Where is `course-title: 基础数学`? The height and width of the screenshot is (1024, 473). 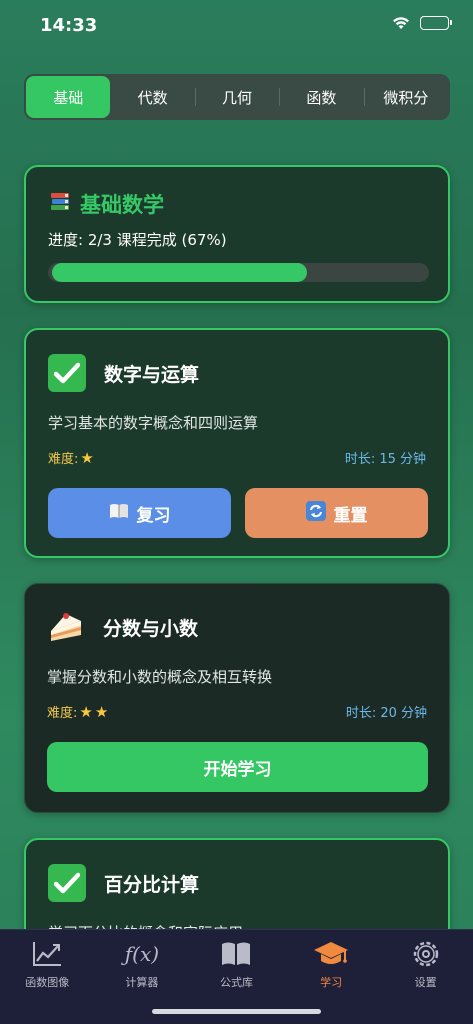 course-title: 基础数学 is located at coordinates (122, 205).